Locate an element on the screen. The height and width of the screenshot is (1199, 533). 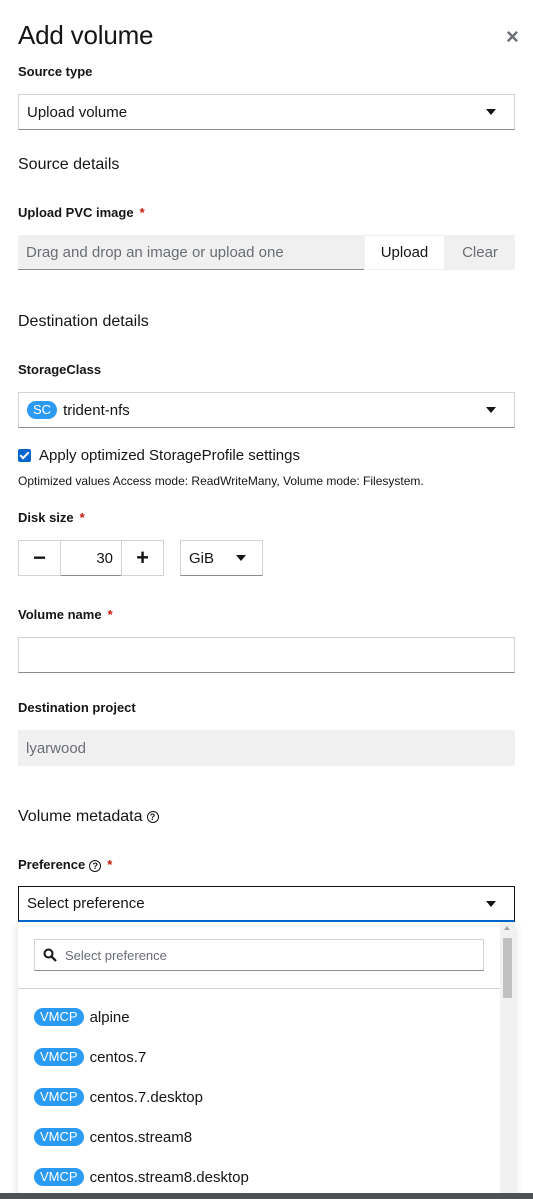
preference-search-placeholder: Select preference is located at coordinates (116, 955).